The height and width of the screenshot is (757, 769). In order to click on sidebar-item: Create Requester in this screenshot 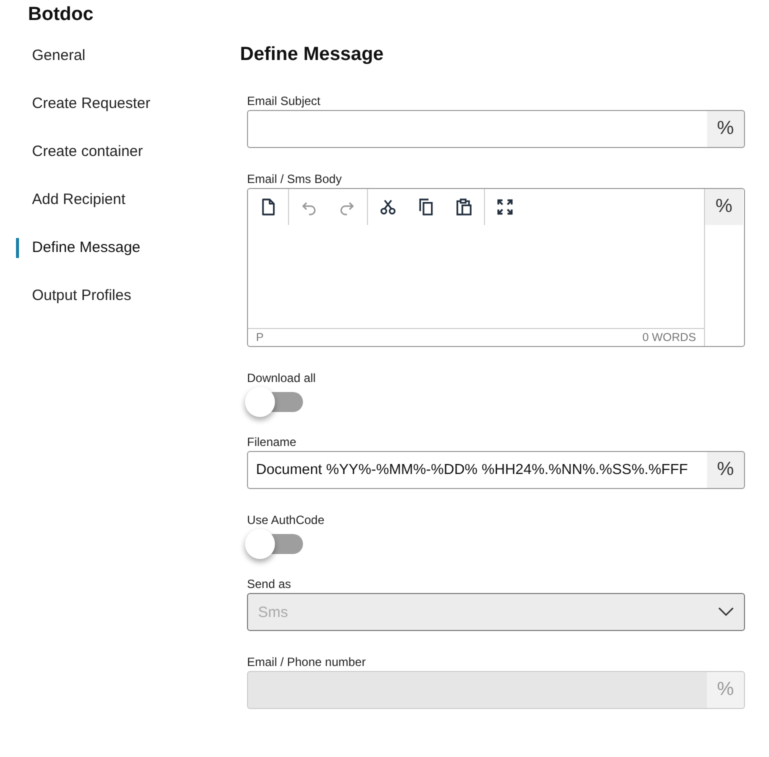, I will do `click(91, 103)`.